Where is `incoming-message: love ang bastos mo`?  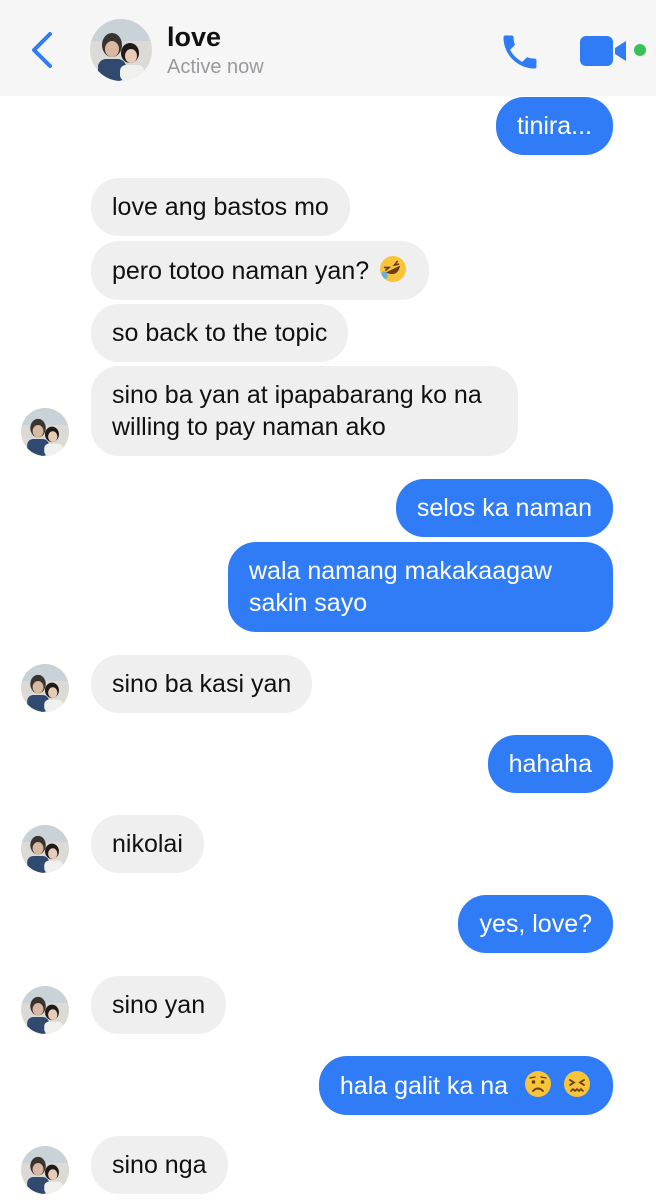 incoming-message: love ang bastos mo is located at coordinates (220, 207).